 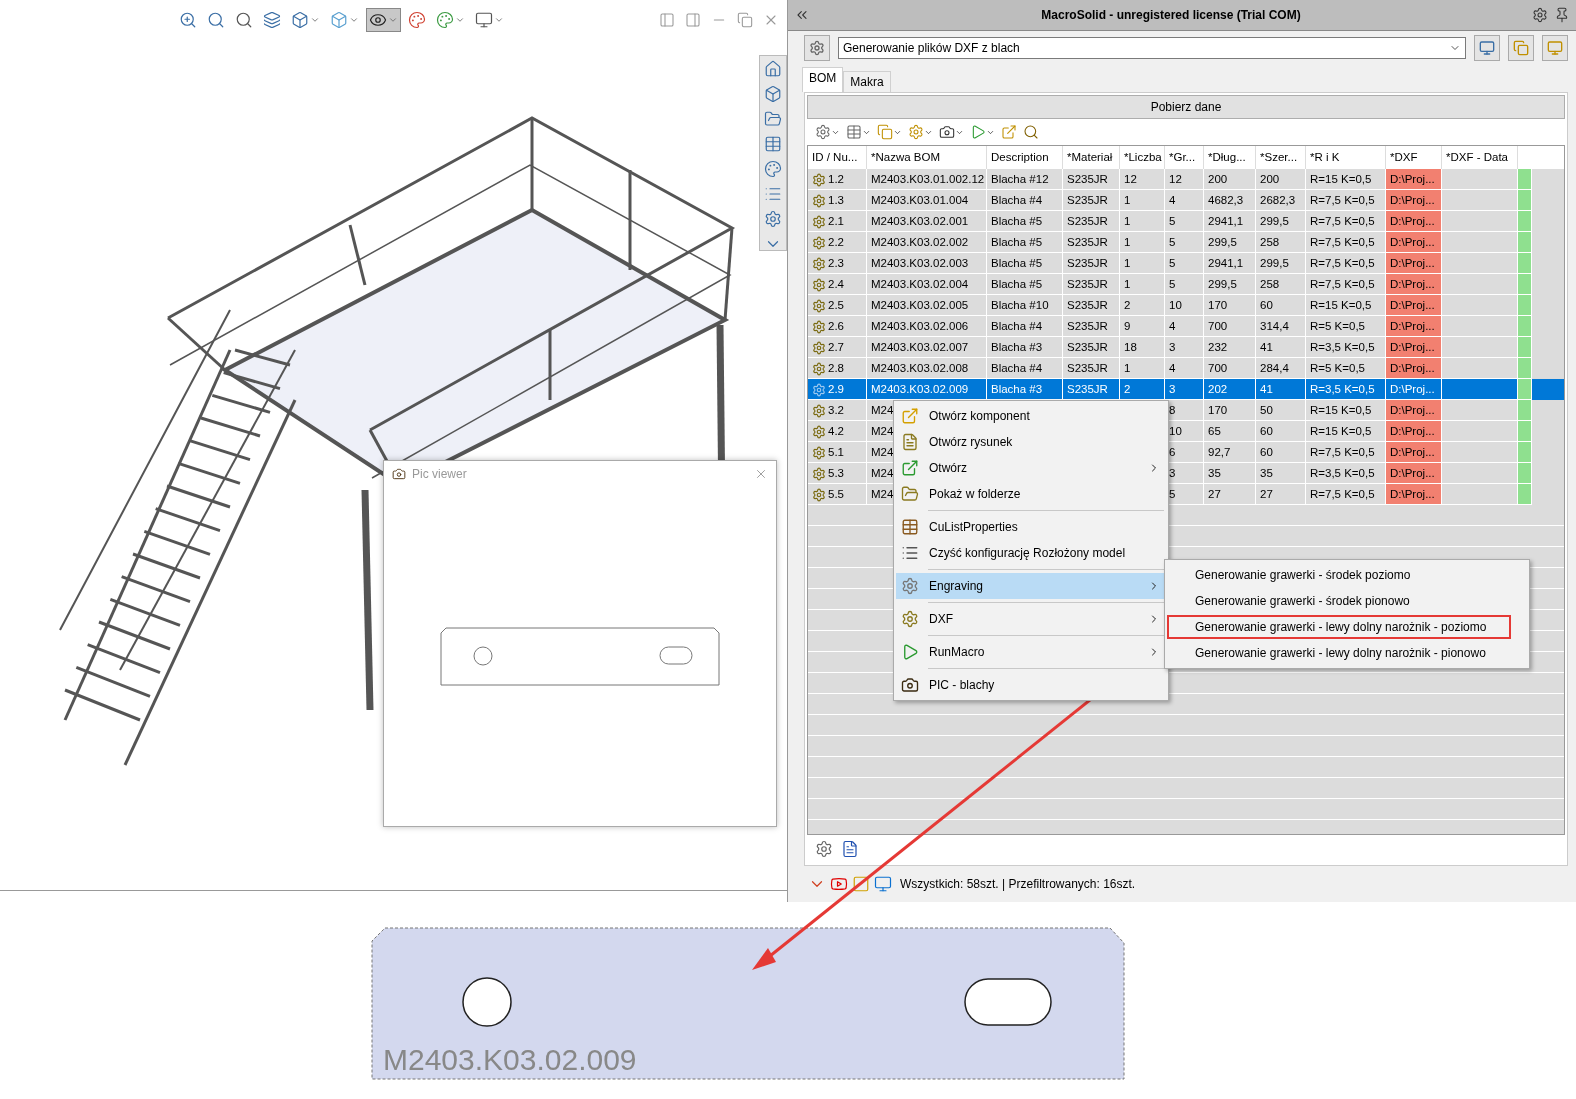 What do you see at coordinates (836, 474) in the screenshot?
I see `table-cell-text: 5.3` at bounding box center [836, 474].